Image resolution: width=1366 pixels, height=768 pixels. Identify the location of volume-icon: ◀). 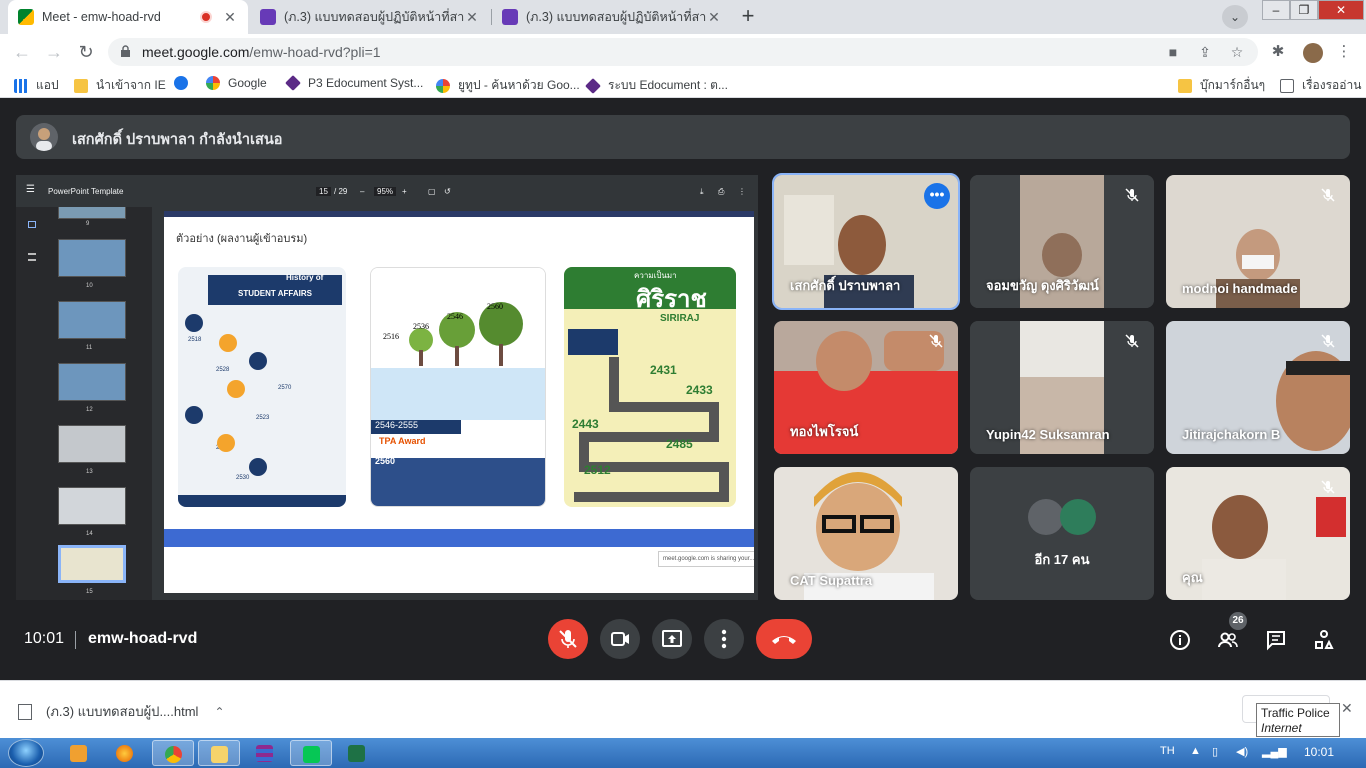
(1242, 751).